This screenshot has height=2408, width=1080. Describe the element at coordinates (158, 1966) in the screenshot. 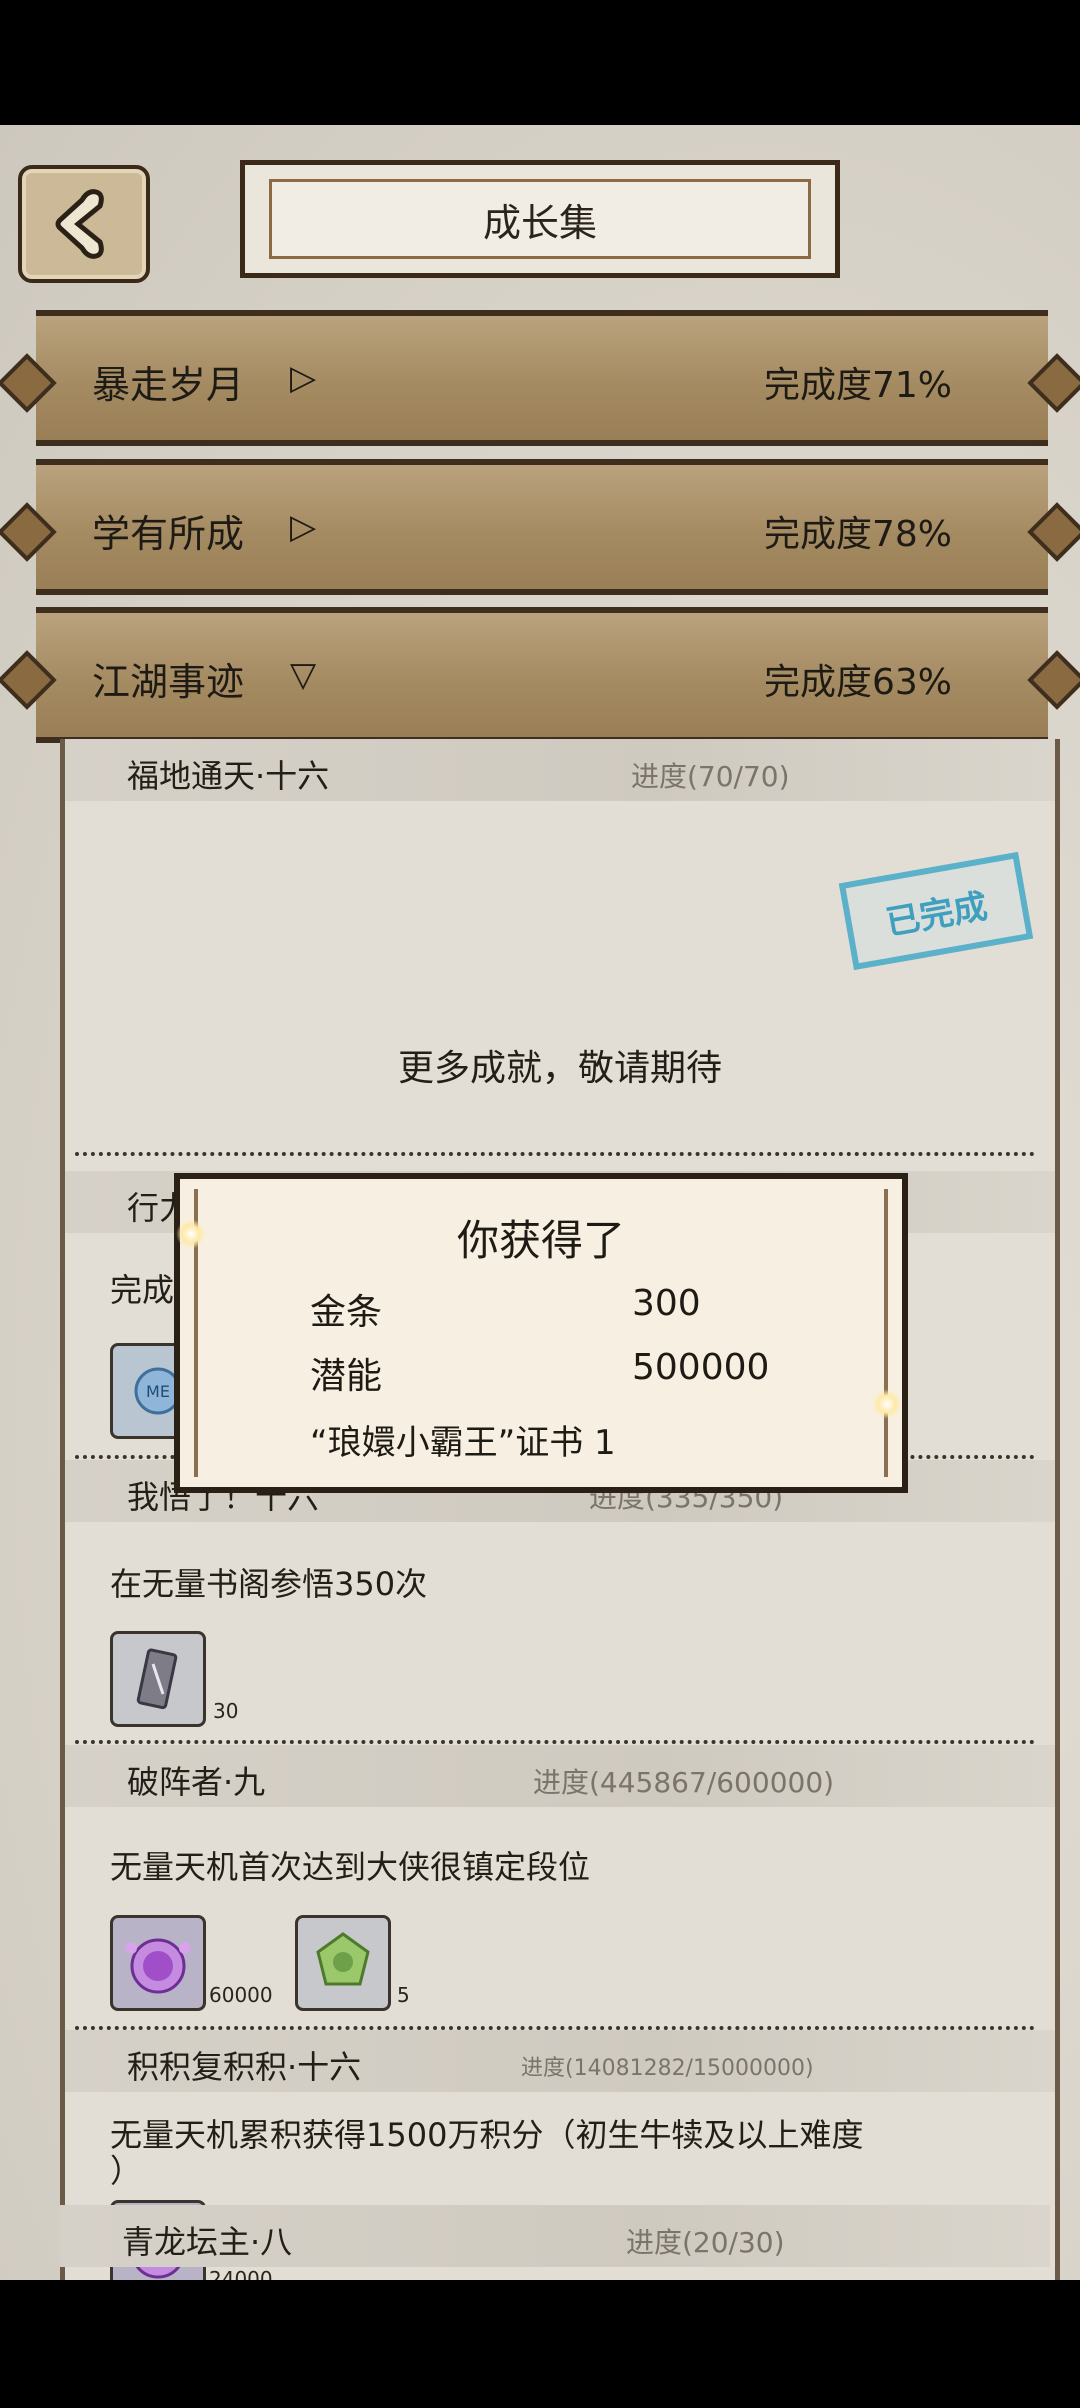

I see `purple-orb-icon` at that location.